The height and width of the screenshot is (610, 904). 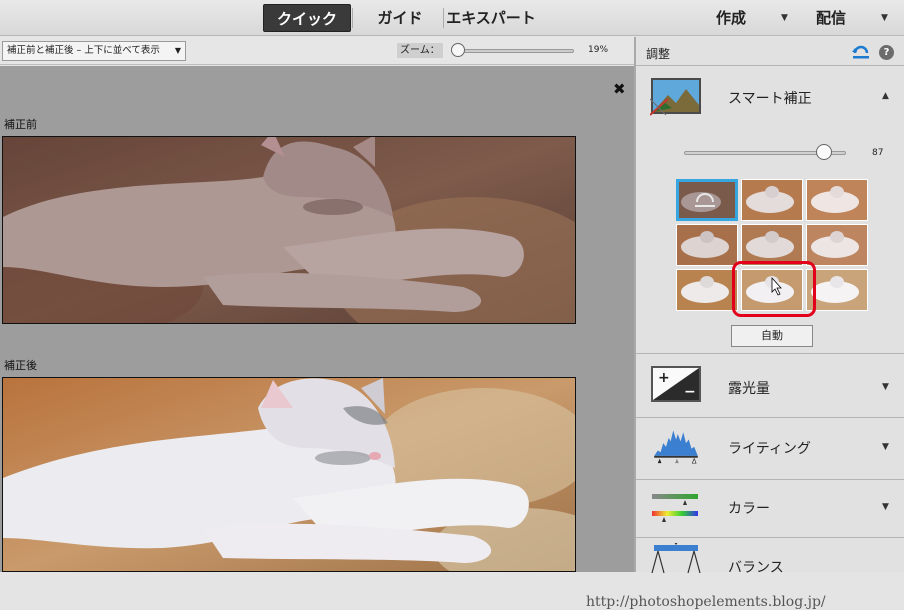 What do you see at coordinates (676, 558) in the screenshot?
I see `balance-icon` at bounding box center [676, 558].